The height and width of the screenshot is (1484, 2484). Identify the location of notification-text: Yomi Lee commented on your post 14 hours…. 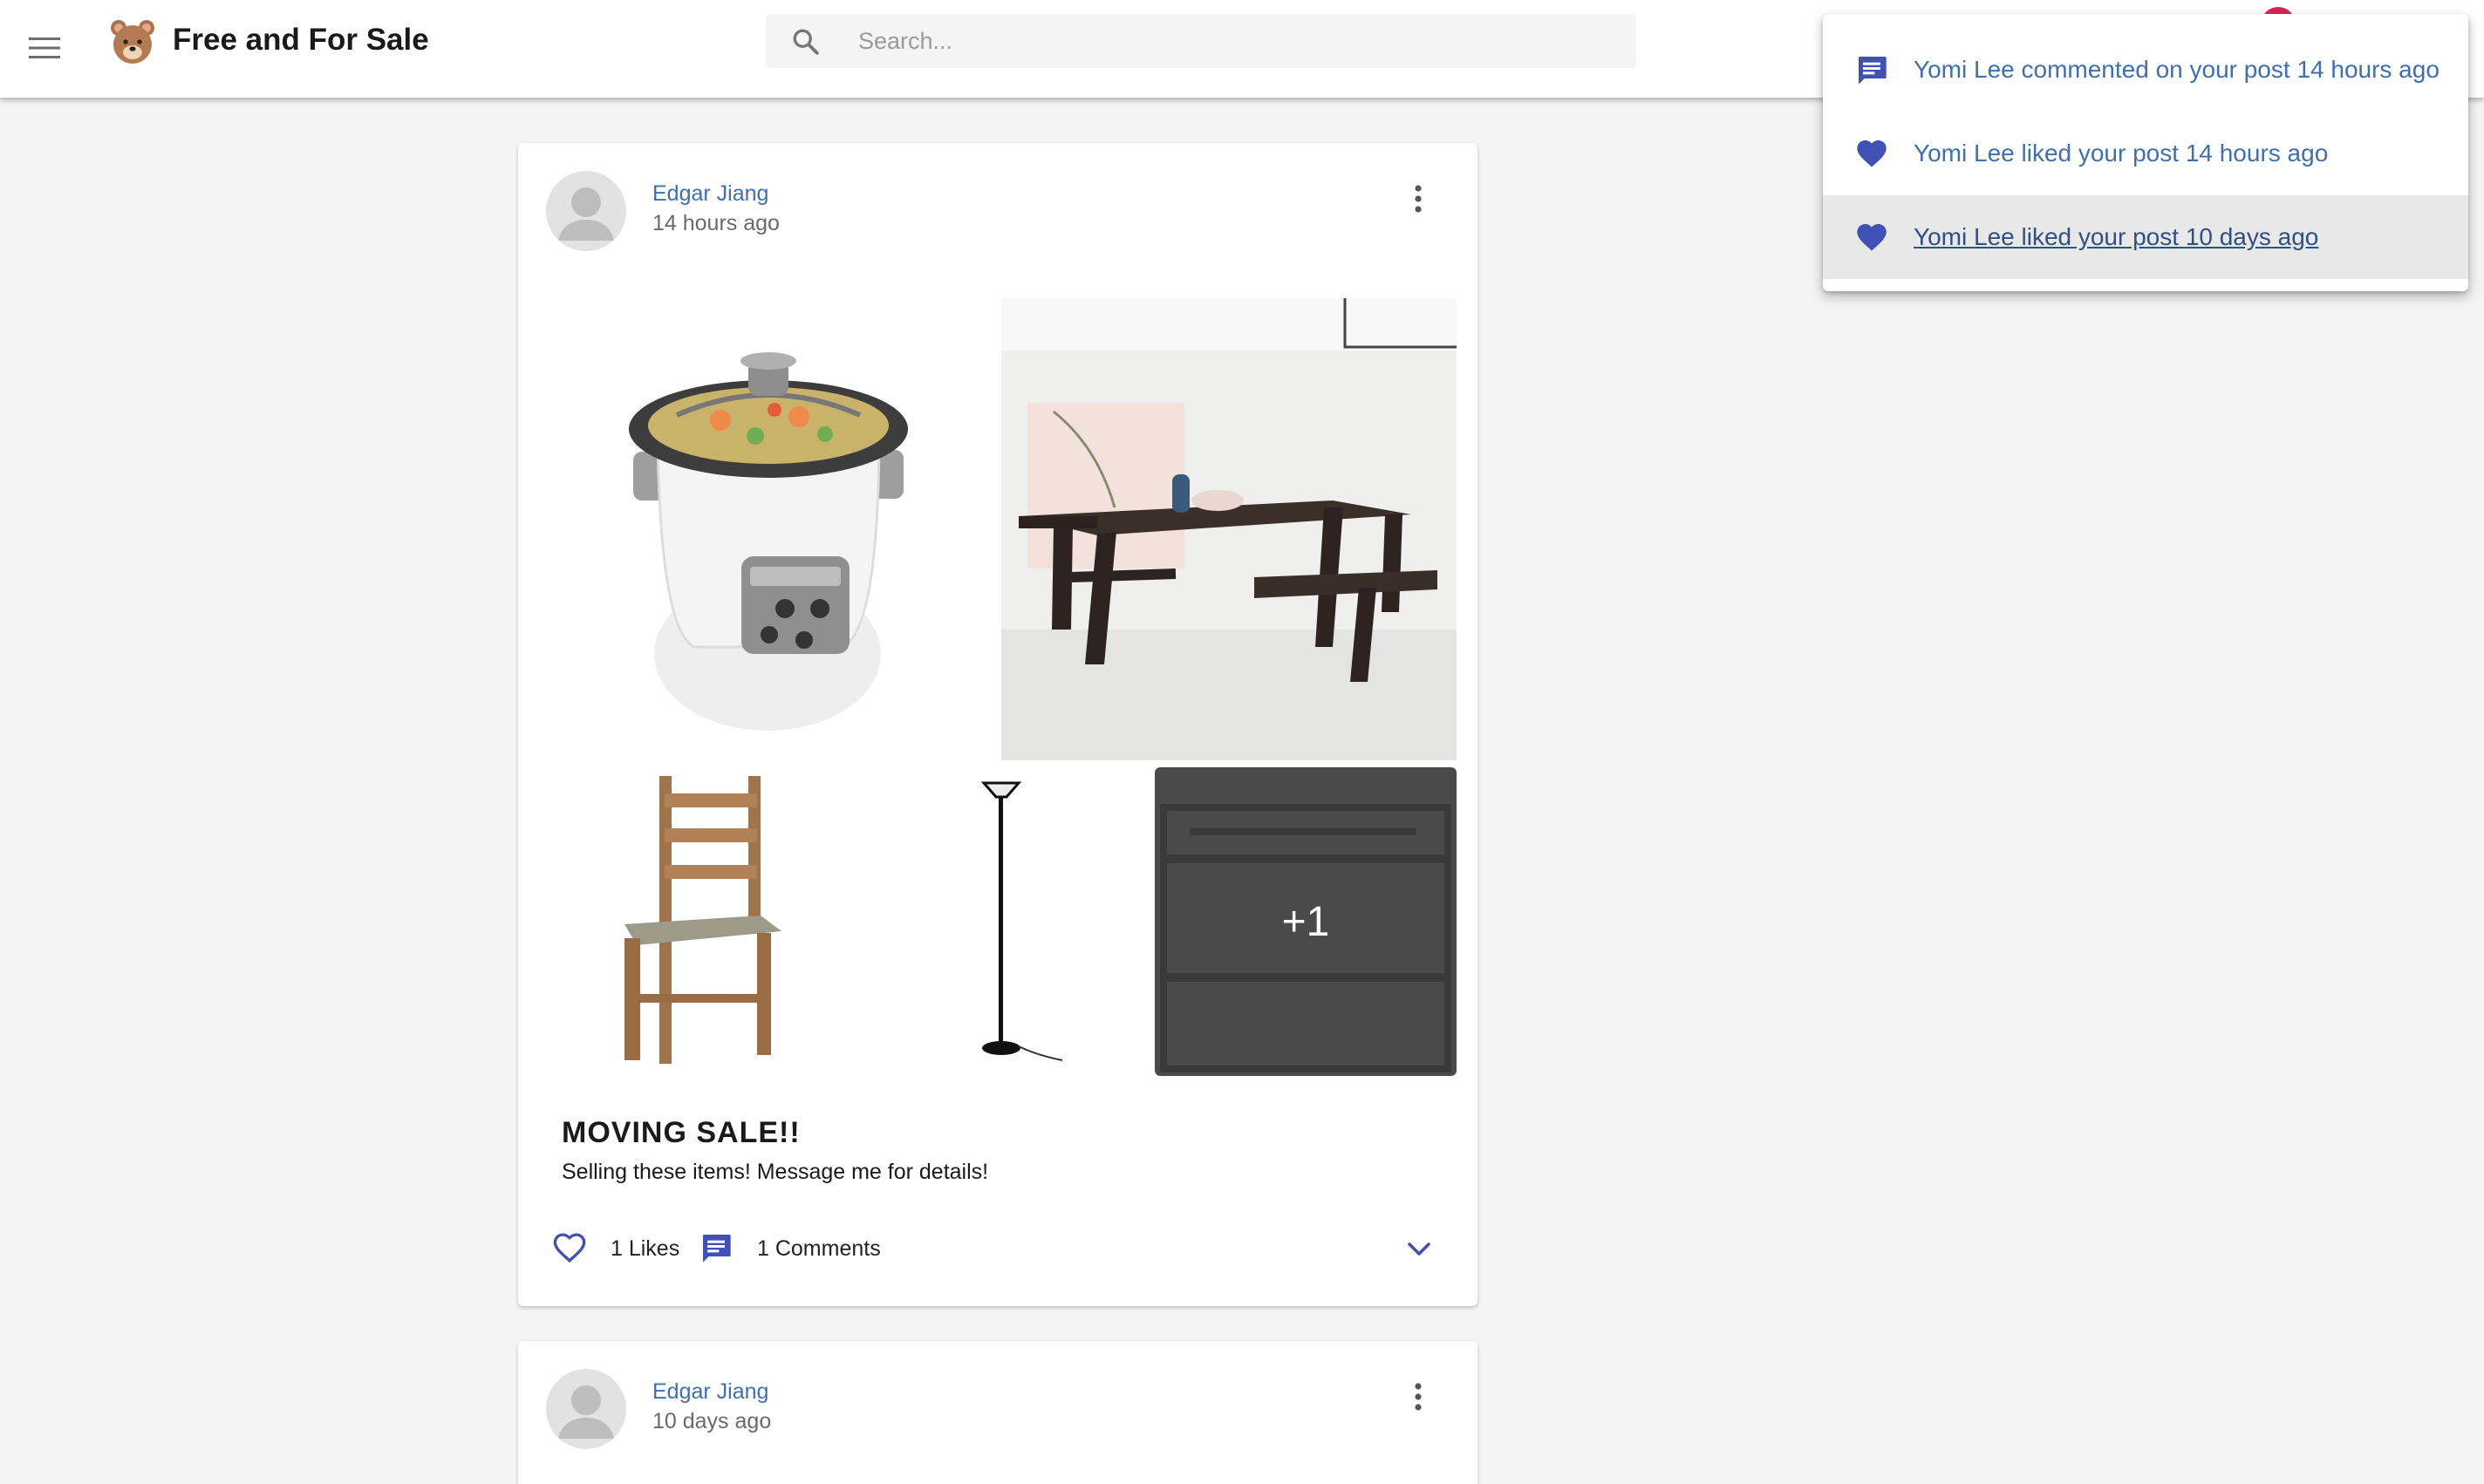
(2177, 70).